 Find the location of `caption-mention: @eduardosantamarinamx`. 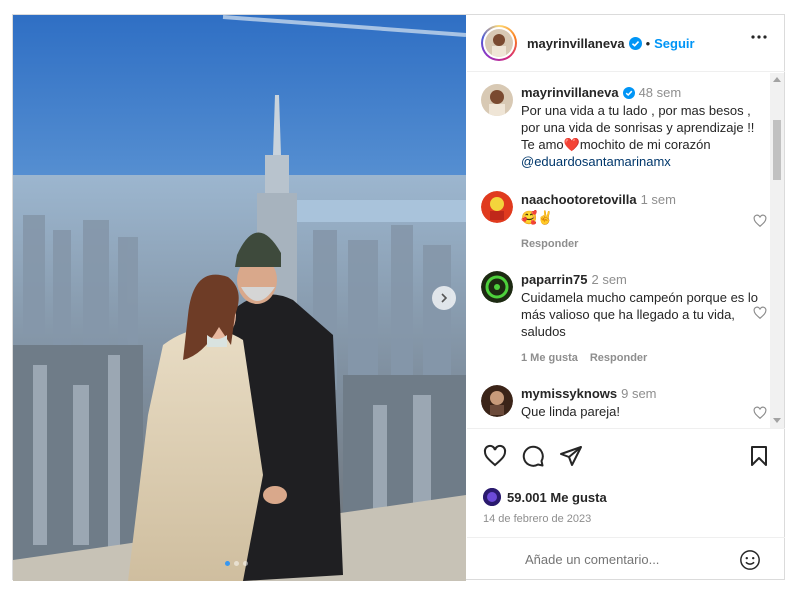

caption-mention: @eduardosantamarinamx is located at coordinates (596, 161).